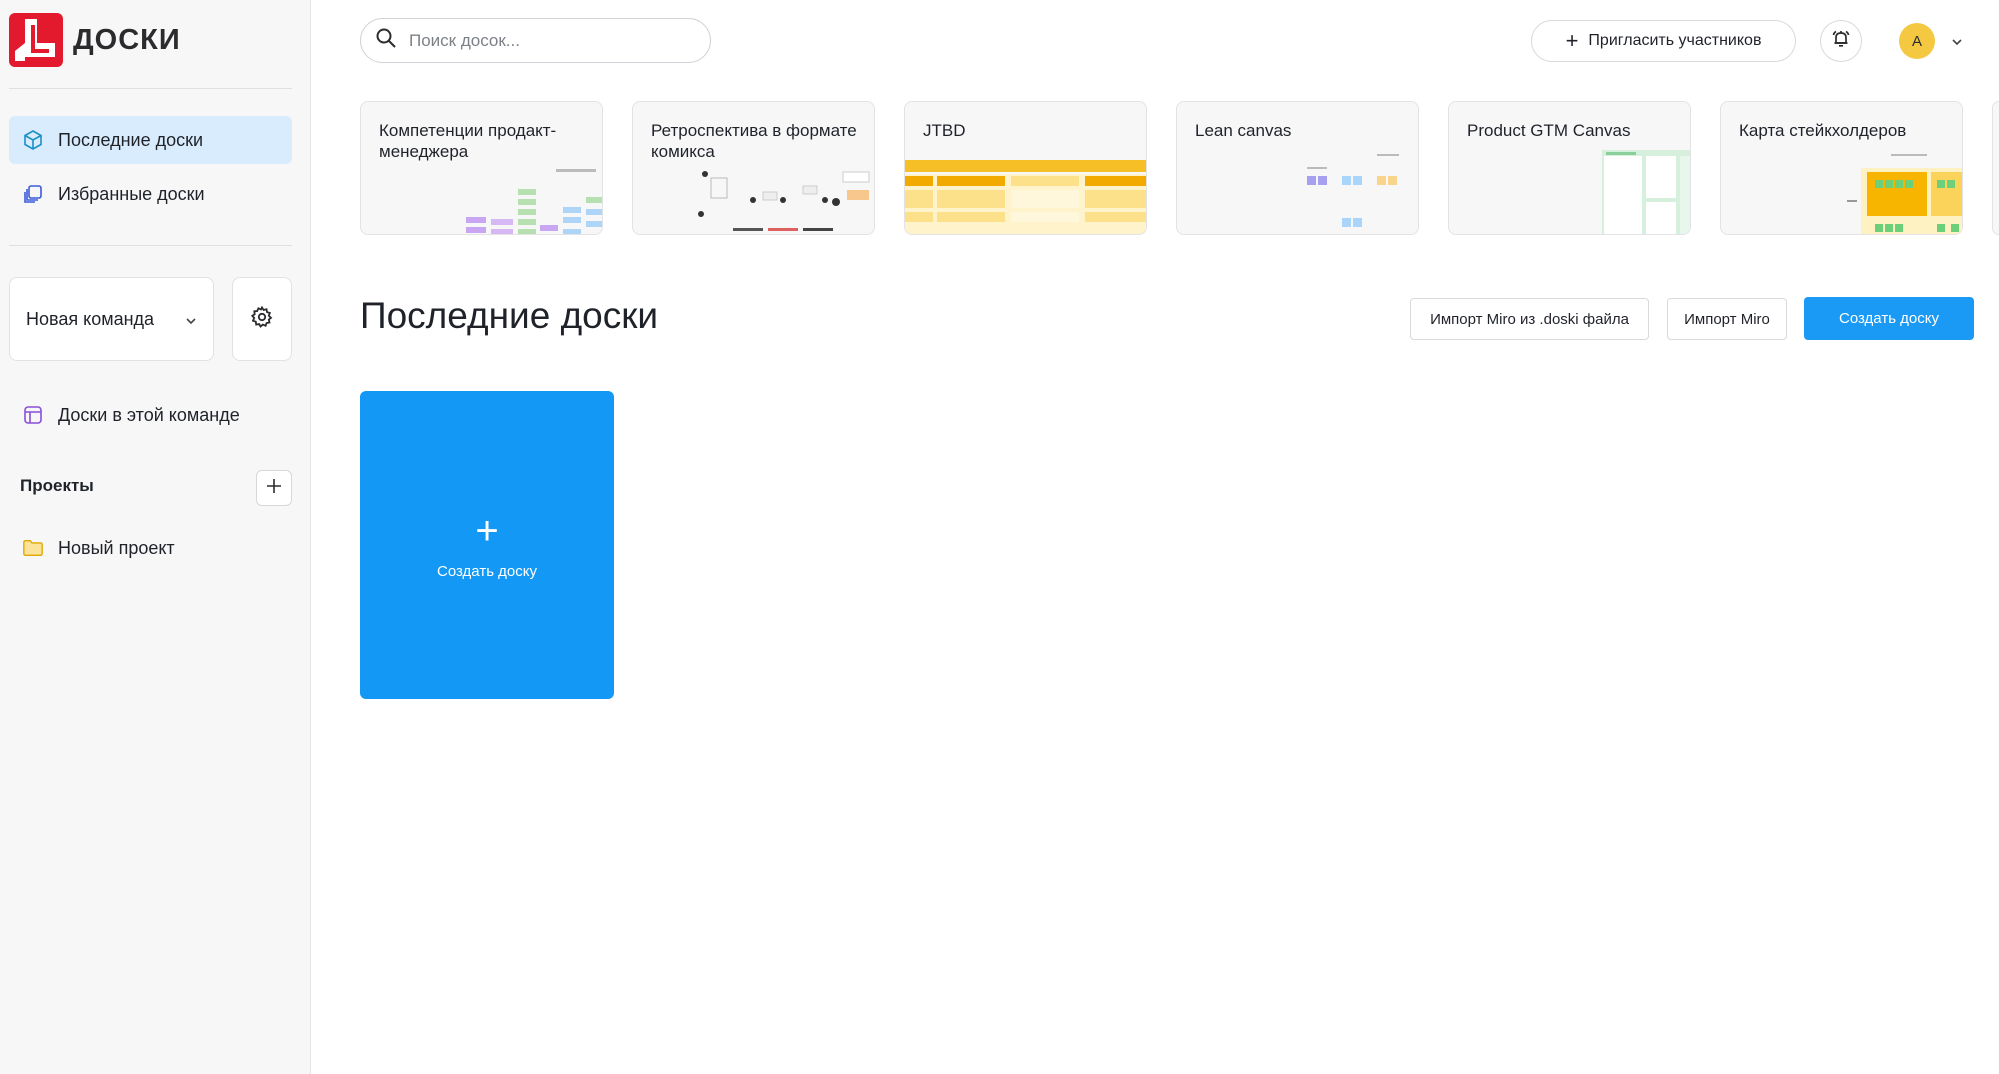 The height and width of the screenshot is (1074, 1999). I want to click on search-input, so click(544, 40).